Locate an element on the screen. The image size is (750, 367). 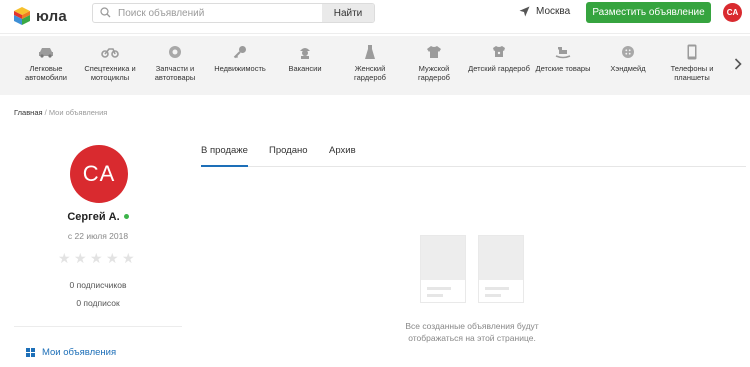
category-kids-goods: Детские товары is located at coordinates (563, 58).